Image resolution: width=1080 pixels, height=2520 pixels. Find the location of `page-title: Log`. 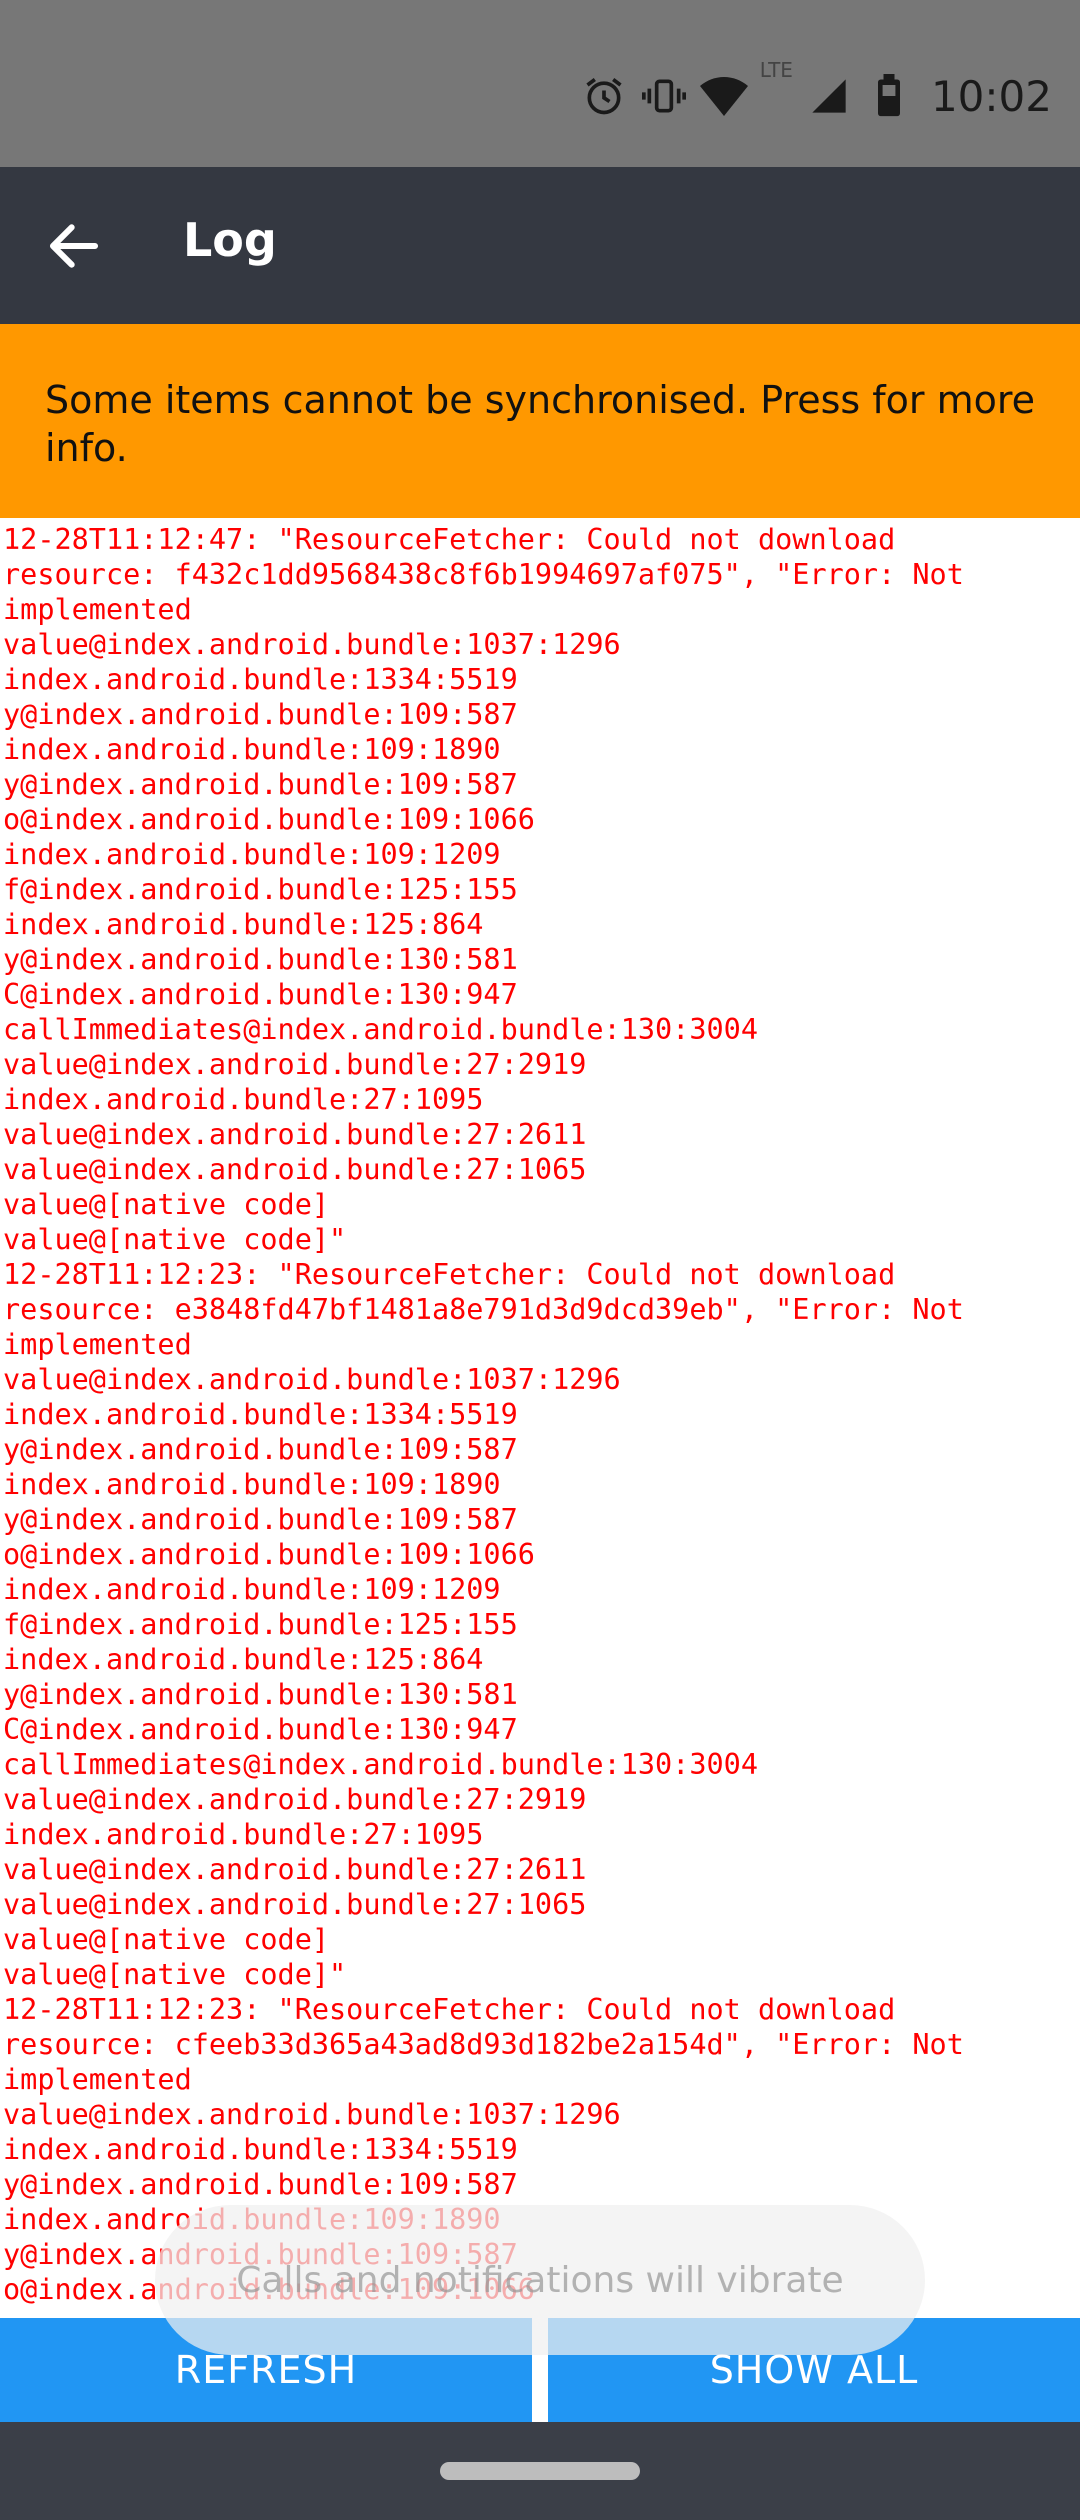

page-title: Log is located at coordinates (230, 240).